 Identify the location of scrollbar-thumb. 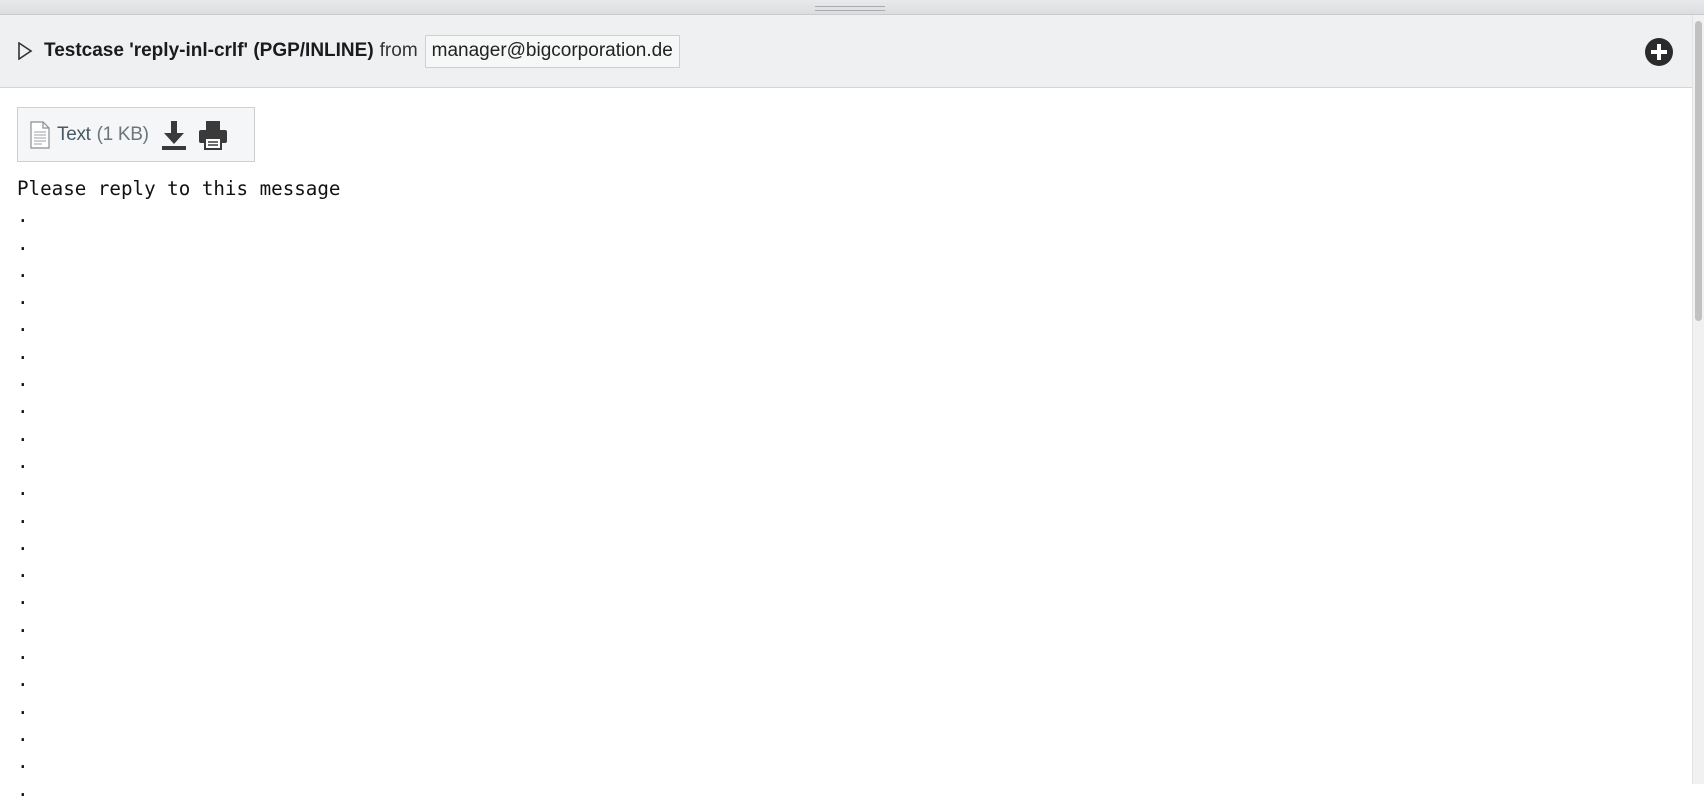
(1698, 171).